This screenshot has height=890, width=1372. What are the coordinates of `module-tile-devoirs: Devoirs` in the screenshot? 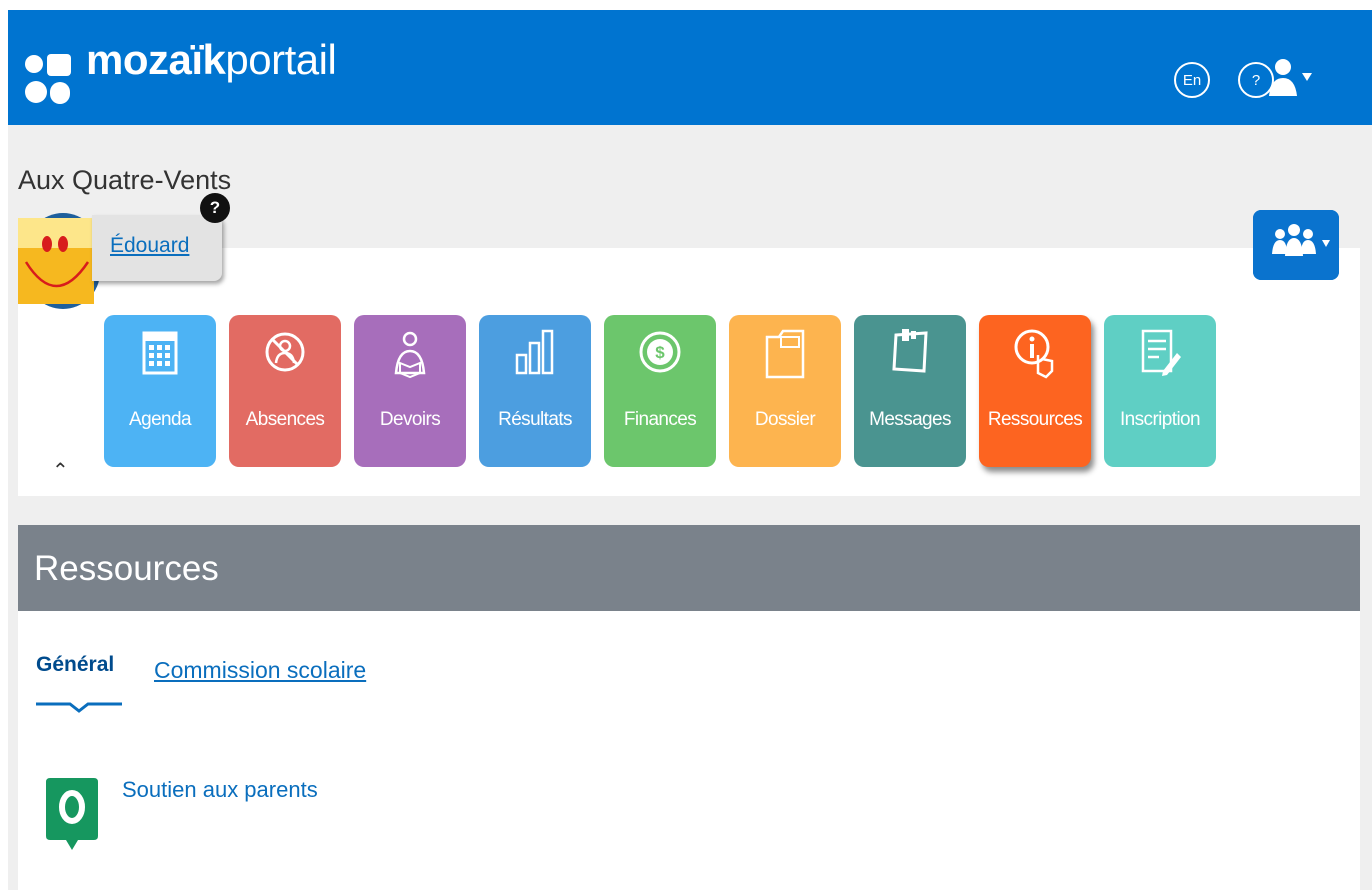 It's located at (410, 391).